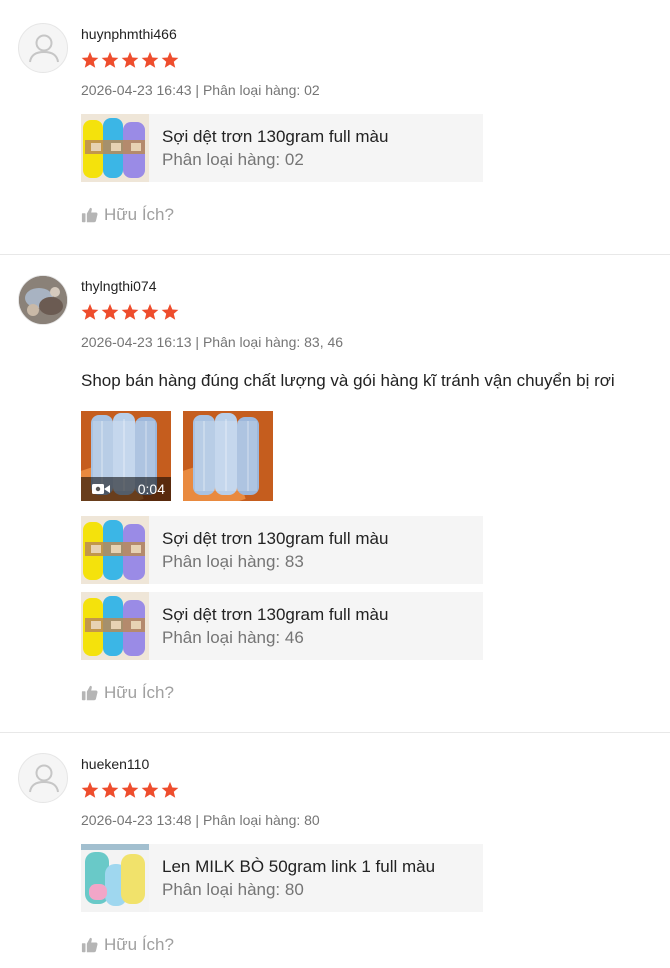 The width and height of the screenshot is (670, 968). Describe the element at coordinates (370, 456) in the screenshot. I see `review-media: 0:04` at that location.